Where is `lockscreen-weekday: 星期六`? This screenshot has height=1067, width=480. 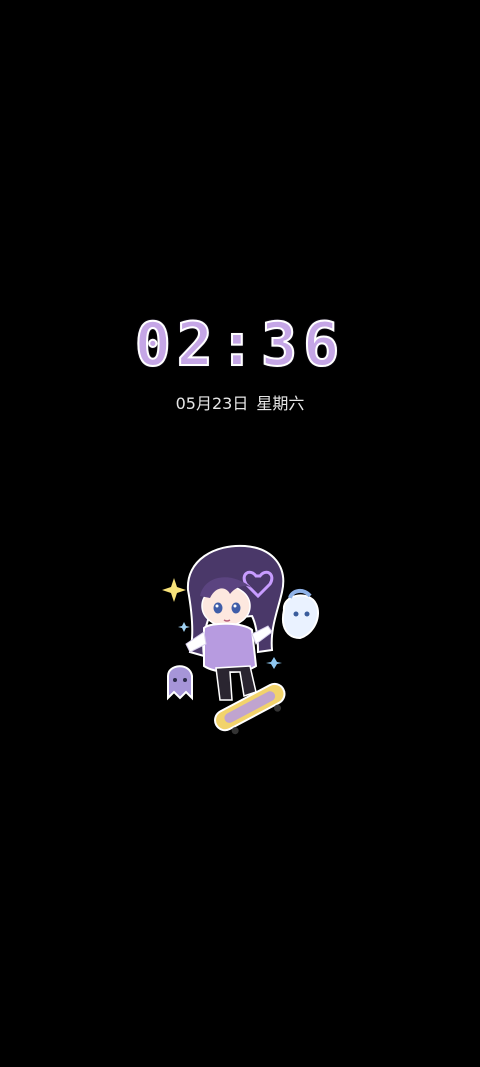
lockscreen-weekday: 星期六 is located at coordinates (280, 403).